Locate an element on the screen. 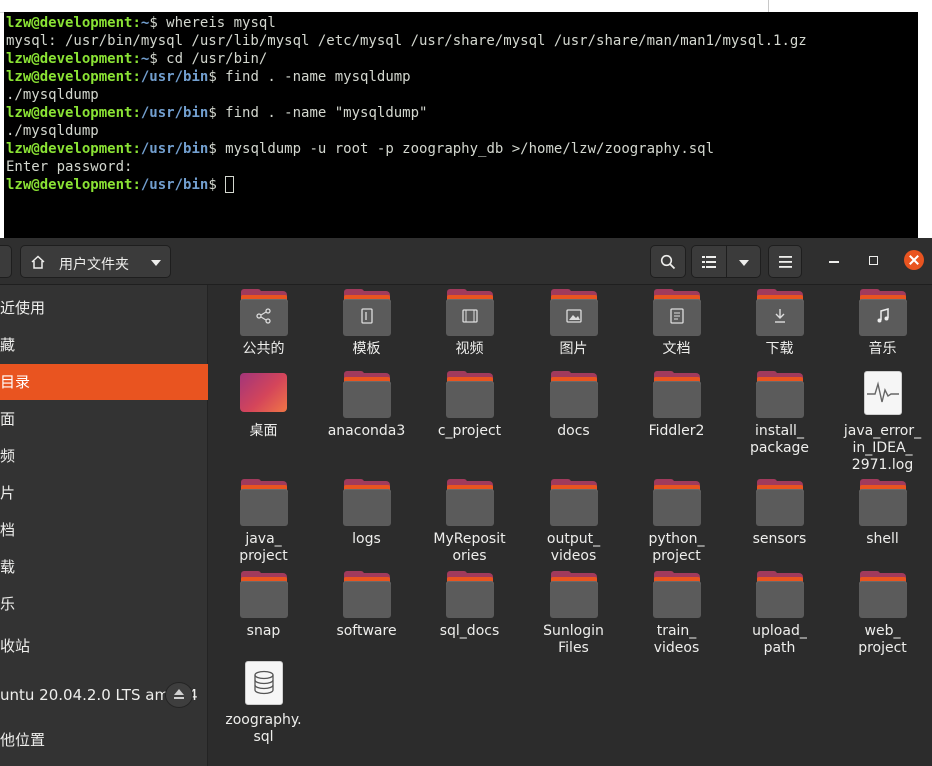 The width and height of the screenshot is (932, 766). music-icon is located at coordinates (883, 313).